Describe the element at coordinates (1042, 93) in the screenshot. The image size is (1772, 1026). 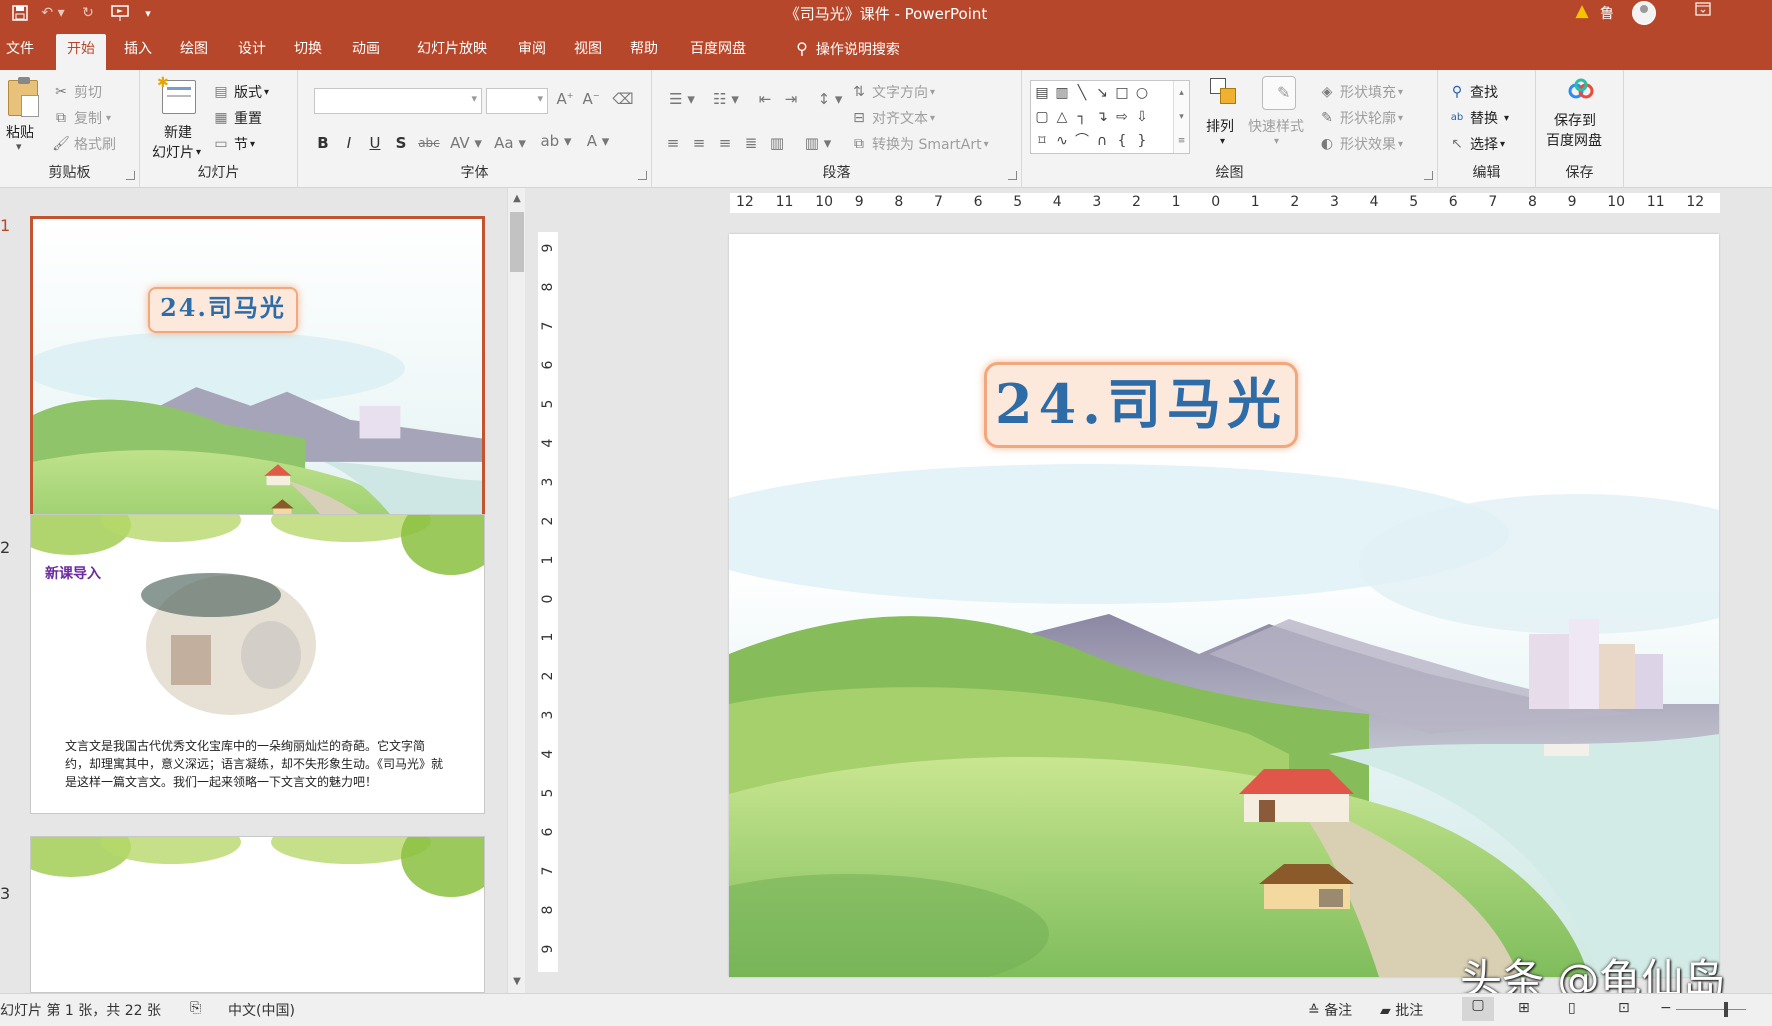
I see `text-box-shape-icon: ▤` at that location.